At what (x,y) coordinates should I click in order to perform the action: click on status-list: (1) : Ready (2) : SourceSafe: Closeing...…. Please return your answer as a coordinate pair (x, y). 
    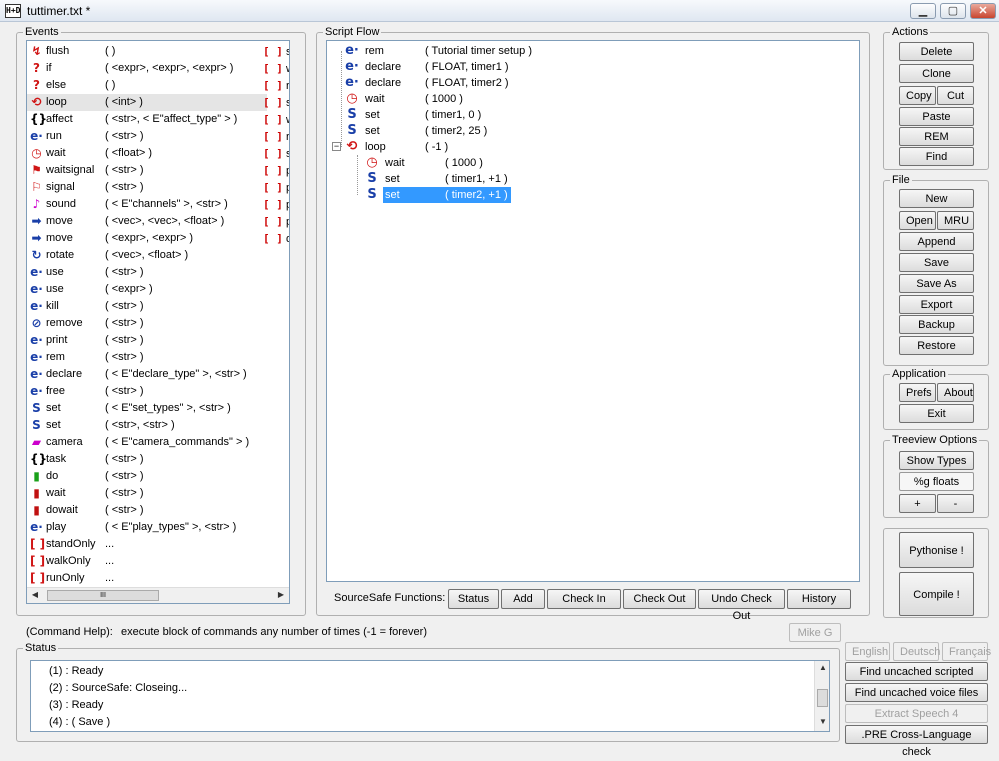
    Looking at the image, I should click on (430, 696).